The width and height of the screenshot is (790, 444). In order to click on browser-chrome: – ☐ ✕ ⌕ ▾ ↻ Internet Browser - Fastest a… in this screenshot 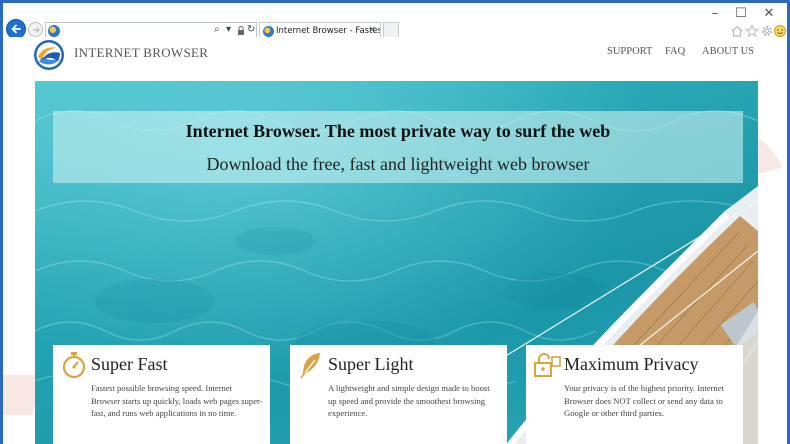, I will do `click(395, 21)`.